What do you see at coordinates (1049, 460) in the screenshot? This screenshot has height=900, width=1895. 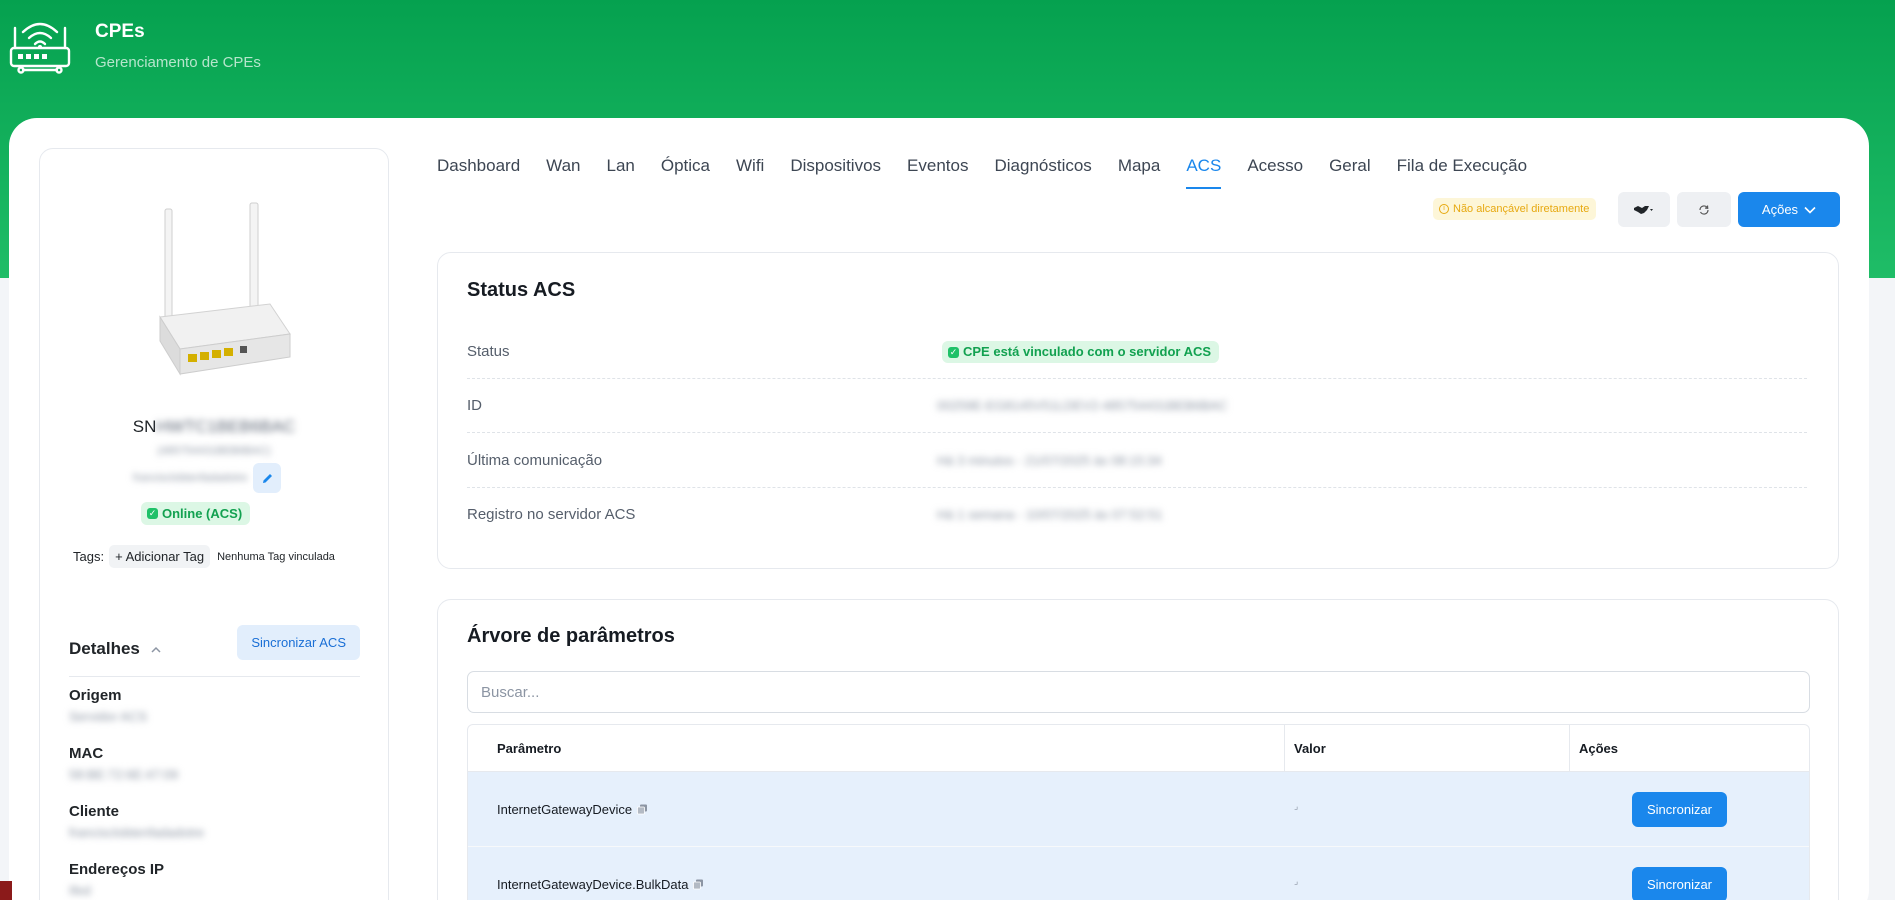 I see `row-value: Há 3 minutos - 21/07/2025 às 08:15:34` at bounding box center [1049, 460].